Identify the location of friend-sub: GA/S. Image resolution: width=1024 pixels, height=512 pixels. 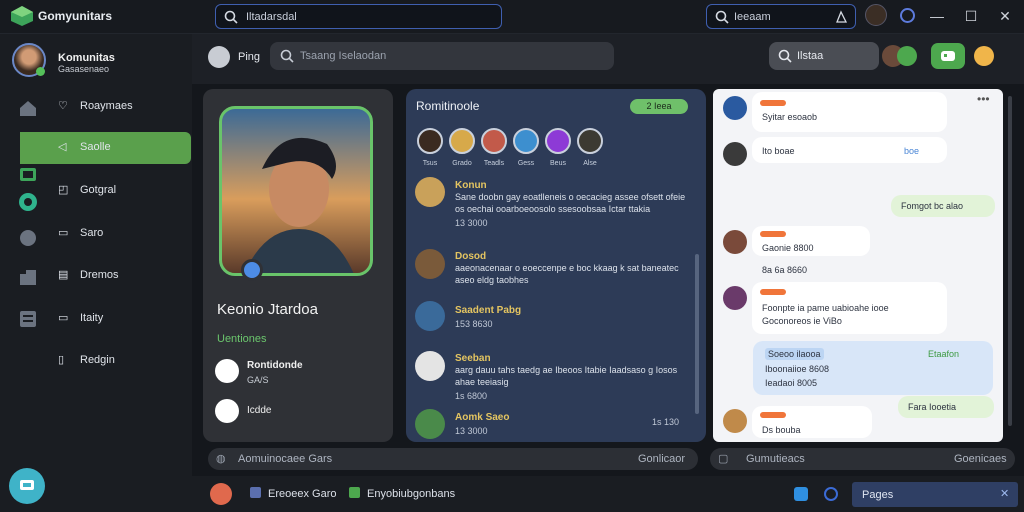
(258, 380).